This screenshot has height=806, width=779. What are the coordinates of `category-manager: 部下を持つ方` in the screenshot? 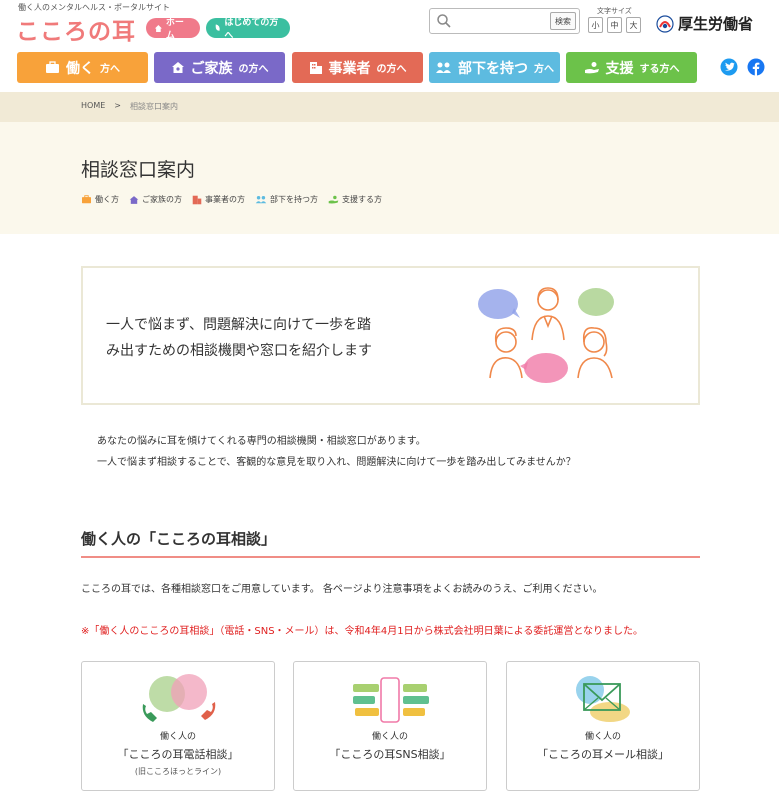 It's located at (286, 199).